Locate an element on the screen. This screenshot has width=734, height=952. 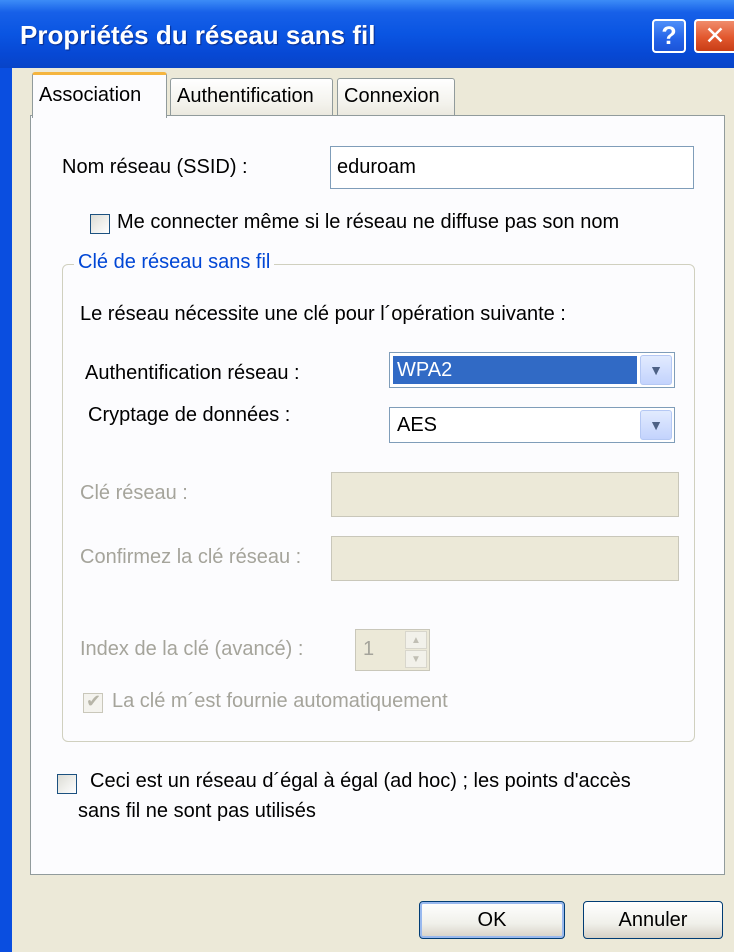
auth-dropdown-value: WPA2 is located at coordinates (515, 370).